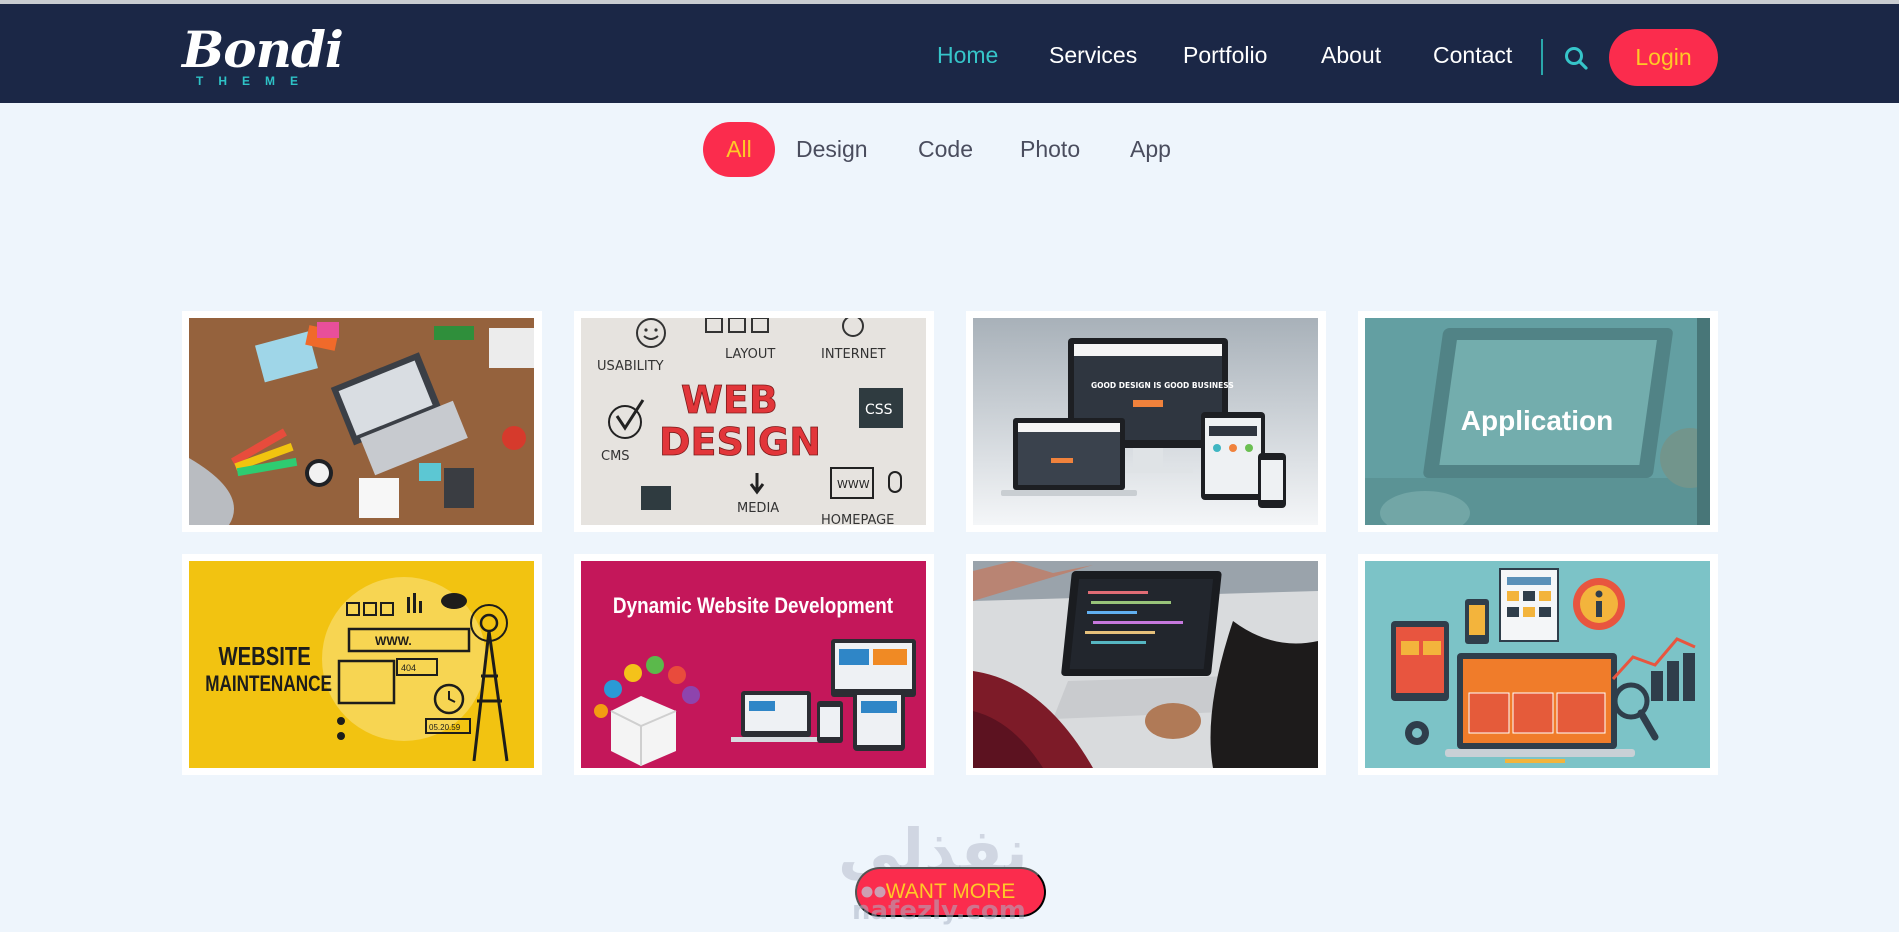  What do you see at coordinates (729, 400) in the screenshot?
I see `word-web: WEB` at bounding box center [729, 400].